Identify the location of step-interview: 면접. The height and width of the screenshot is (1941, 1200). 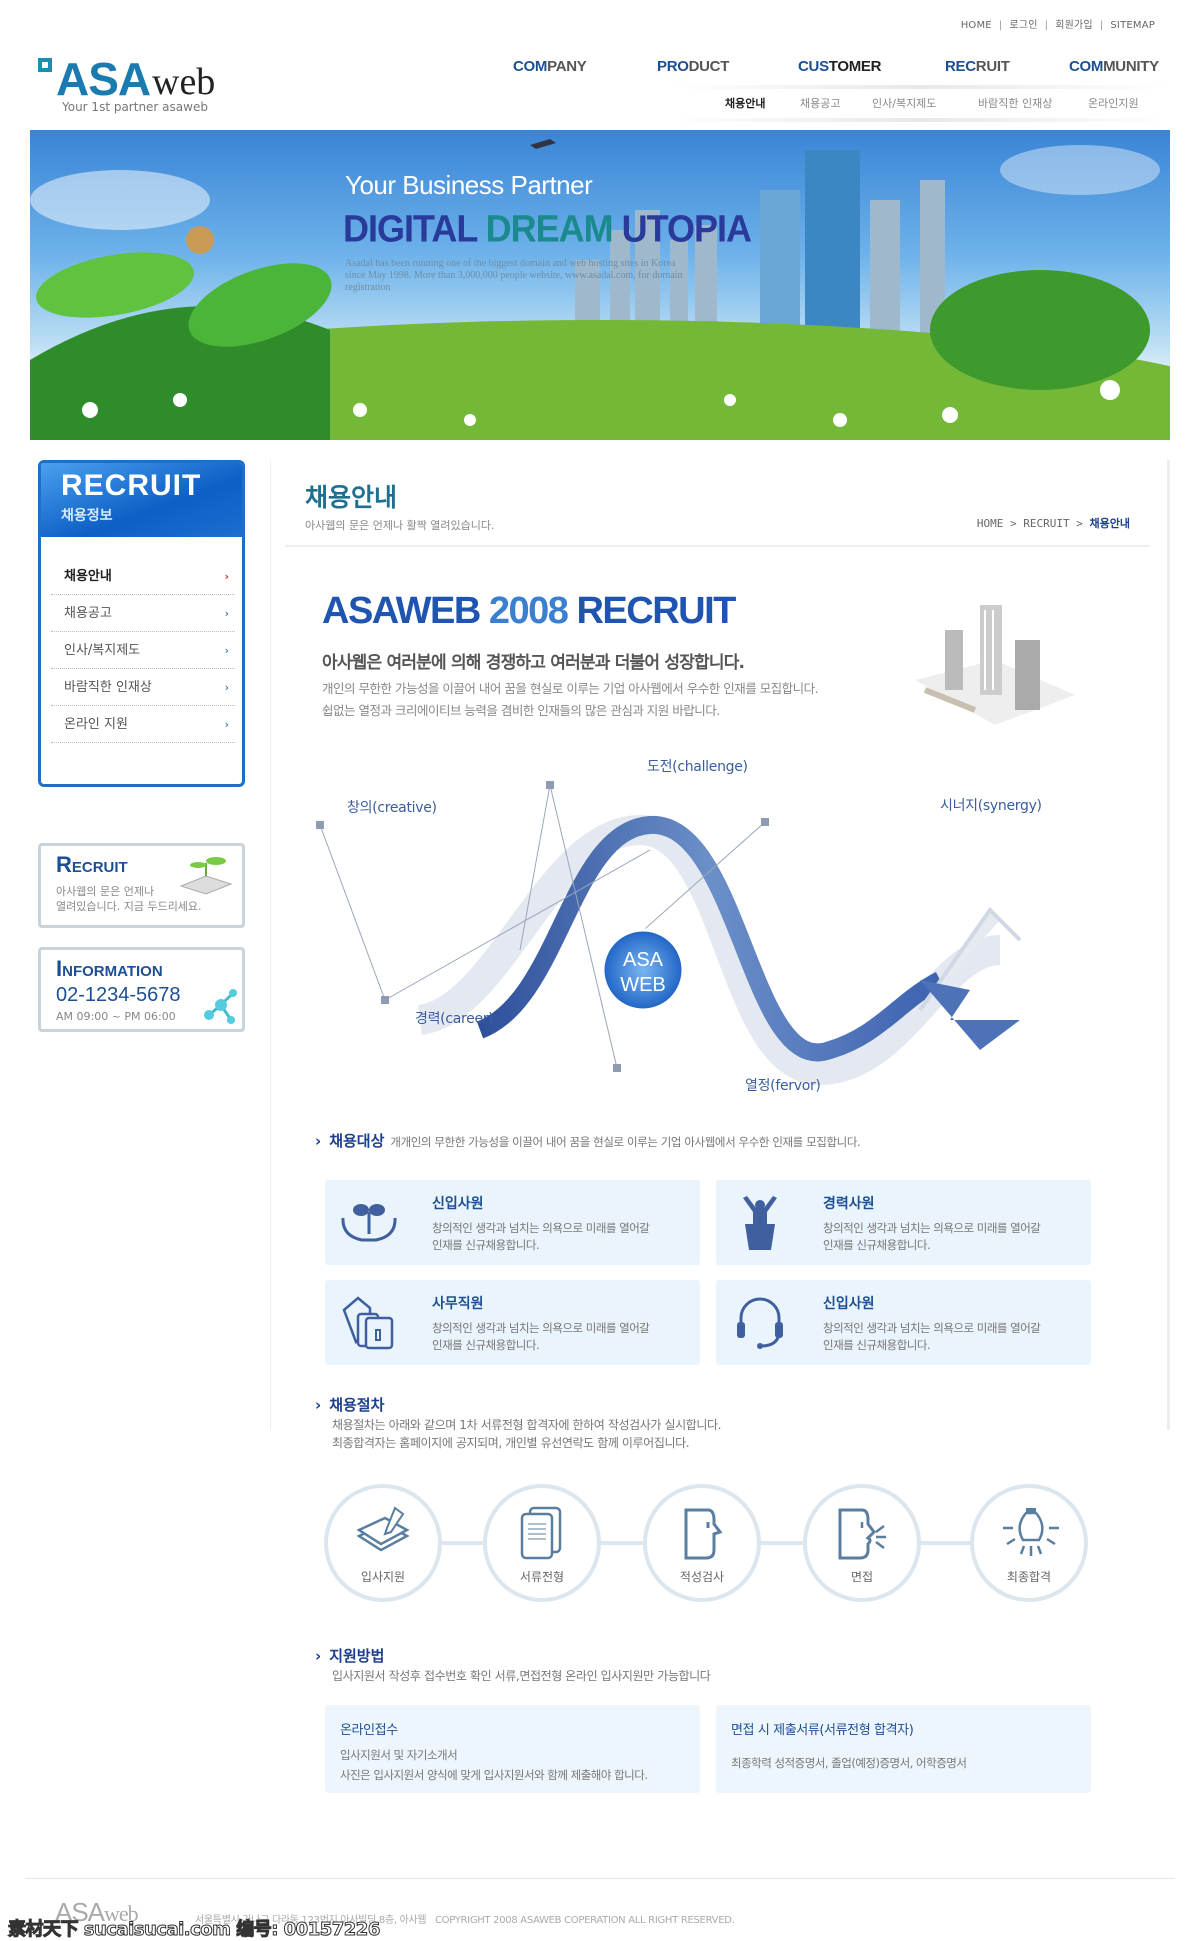
(862, 1543).